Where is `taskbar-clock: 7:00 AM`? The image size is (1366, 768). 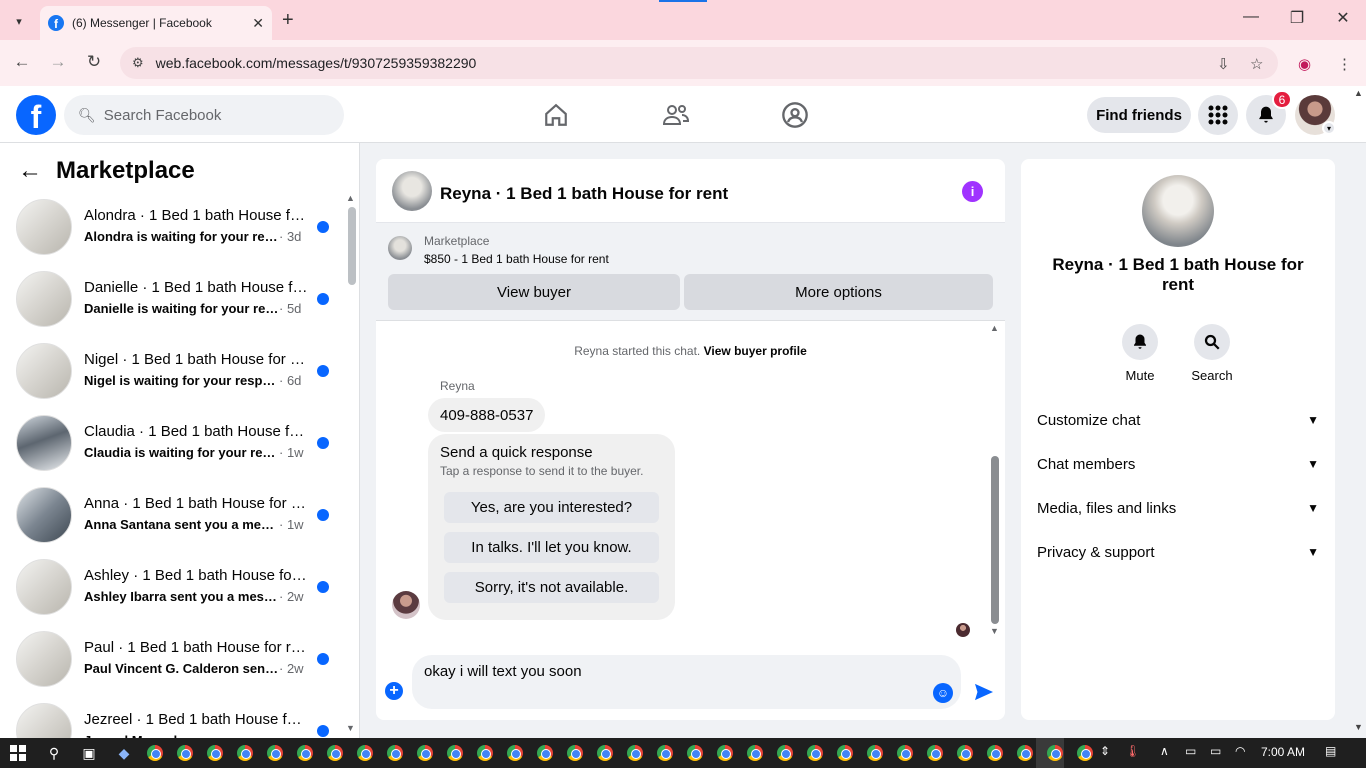
taskbar-clock: 7:00 AM is located at coordinates (1283, 752).